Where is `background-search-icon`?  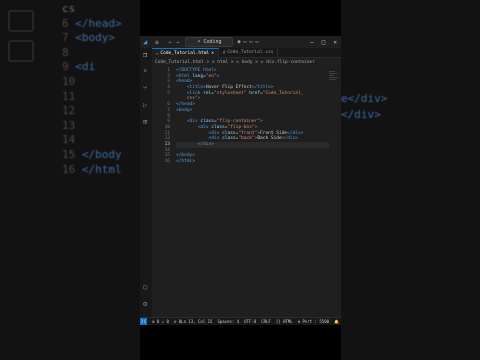 background-search-icon is located at coordinates (21, 51).